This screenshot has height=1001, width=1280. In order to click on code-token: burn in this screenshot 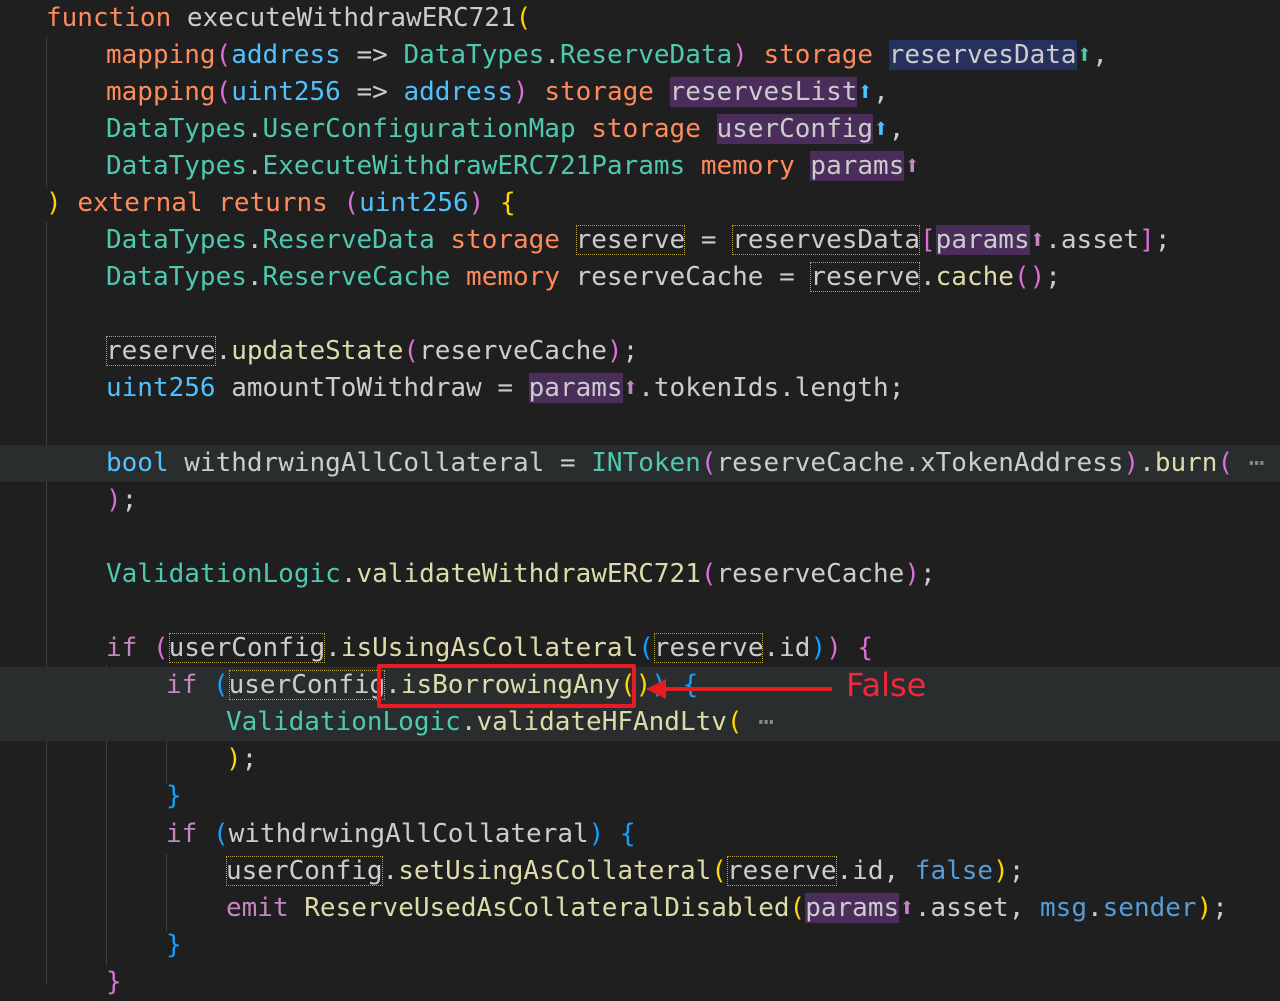, I will do `click(1186, 463)`.